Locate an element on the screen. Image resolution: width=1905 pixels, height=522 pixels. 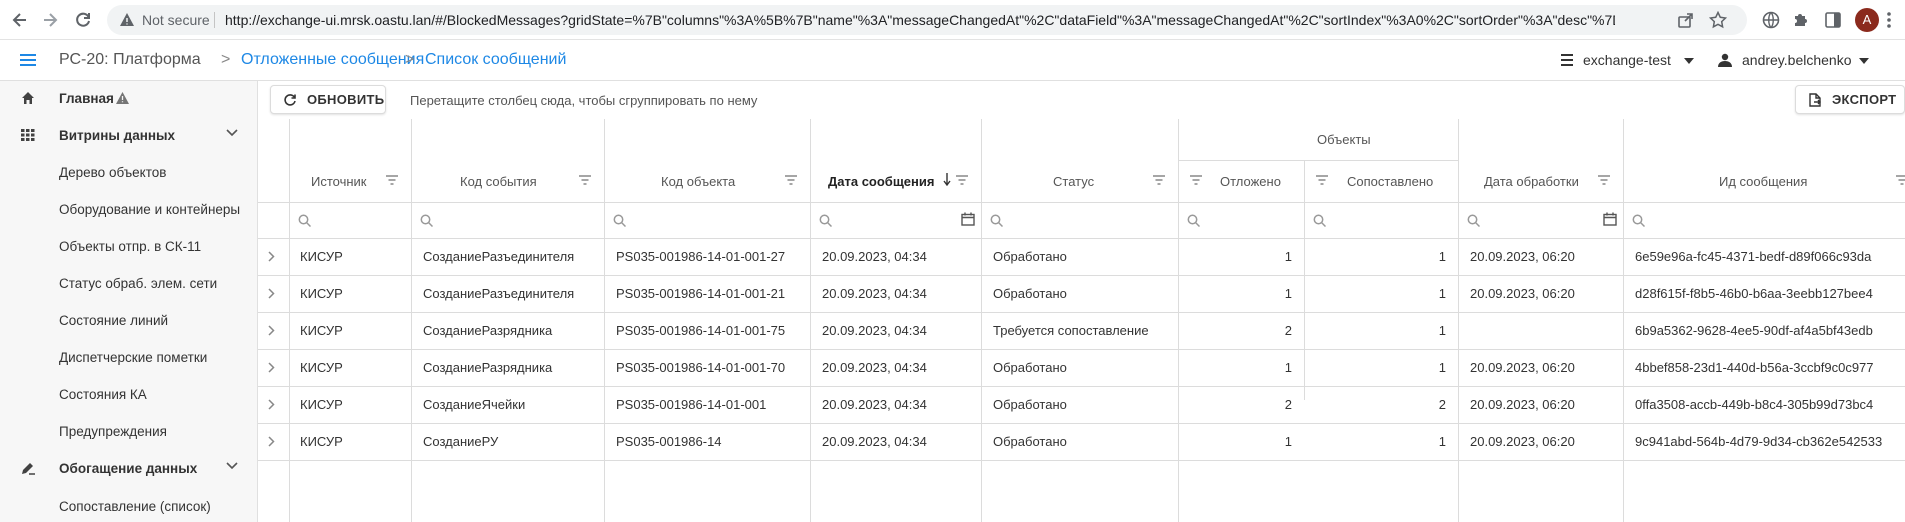
column-header-message-date: Дата сообщения is located at coordinates (881, 181).